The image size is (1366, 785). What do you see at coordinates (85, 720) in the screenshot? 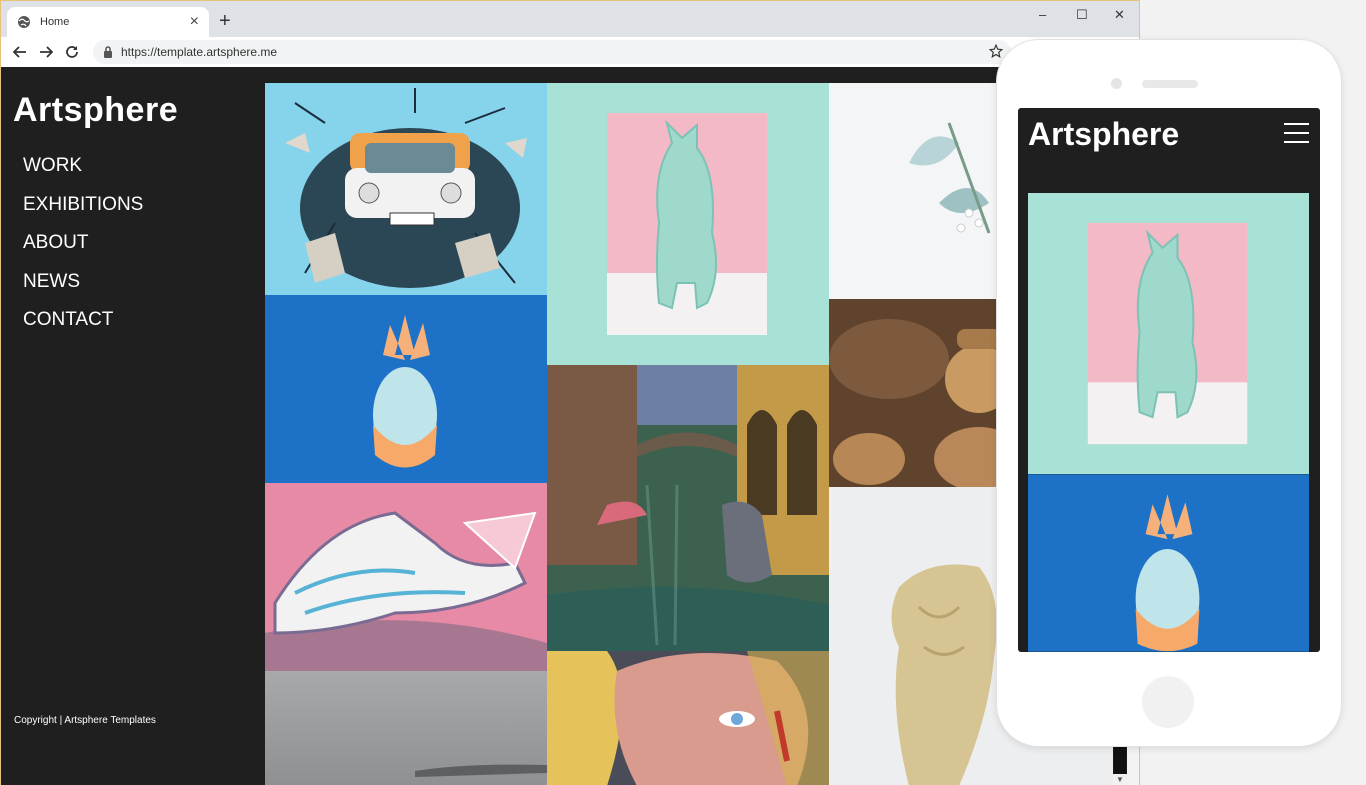
I see `copyright-text: Copyright | Artsphere Templates` at bounding box center [85, 720].